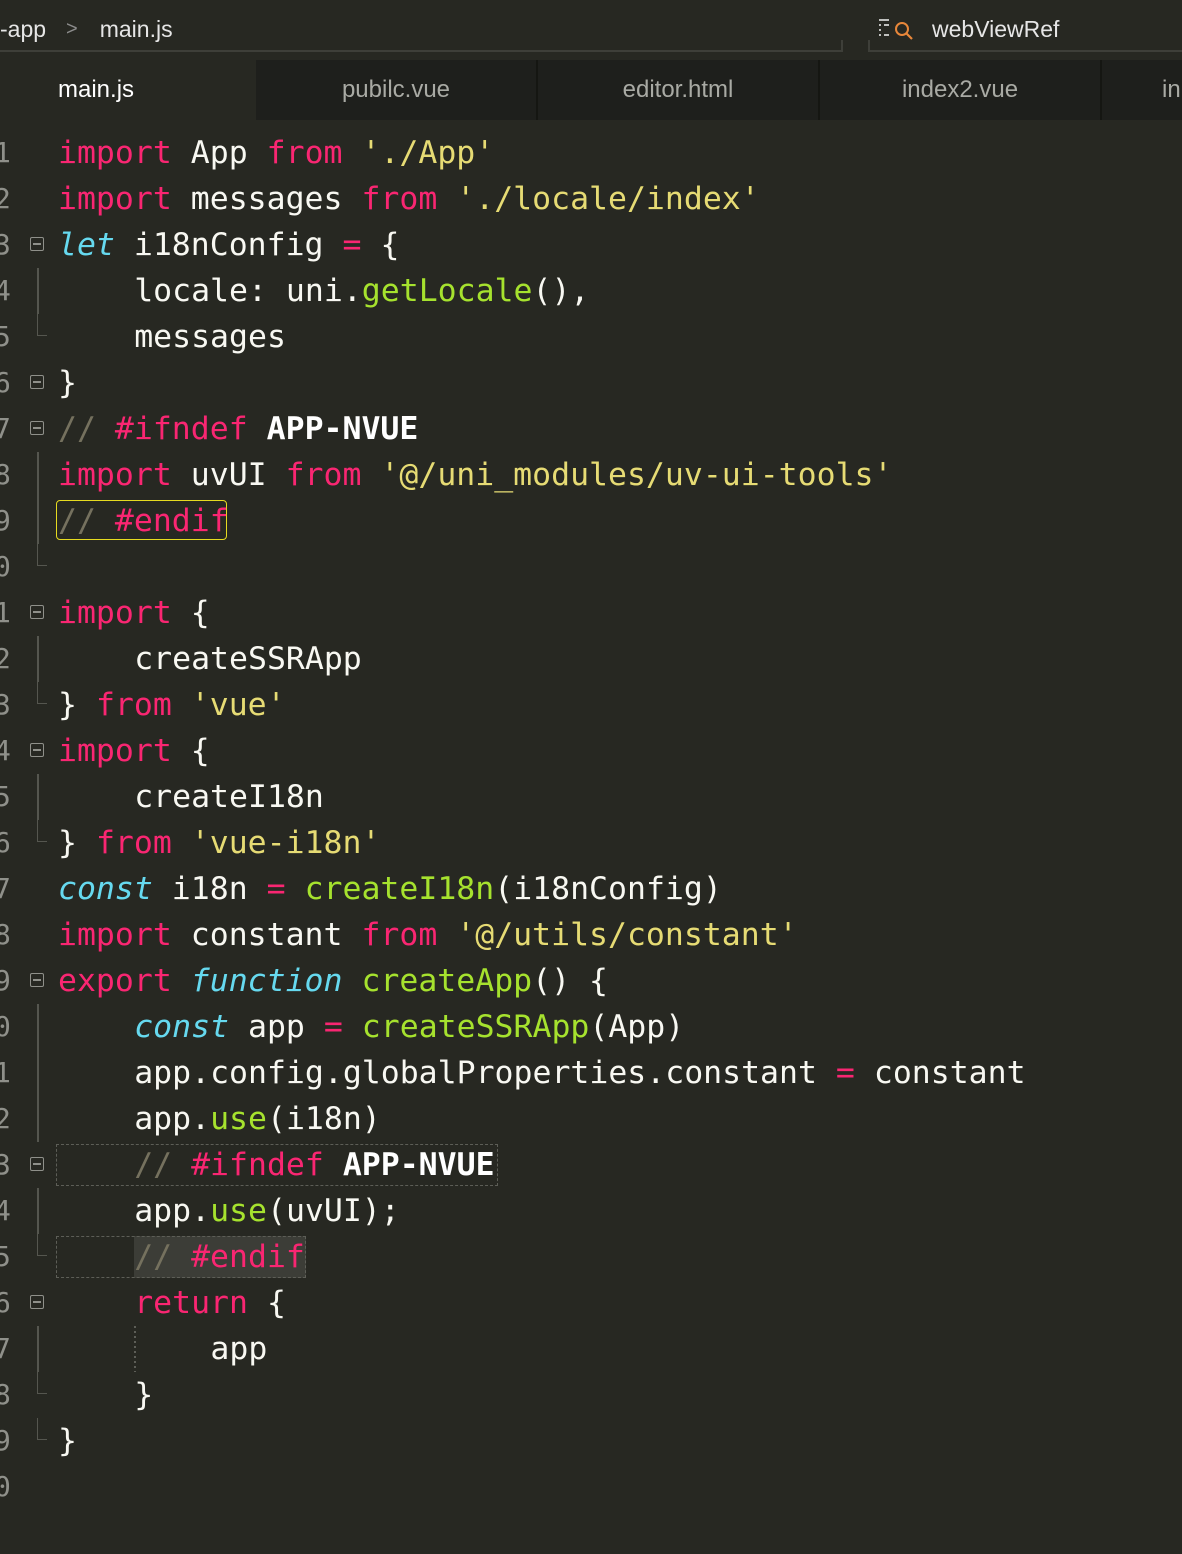 This screenshot has height=1554, width=1182. I want to click on code-line: 2 import messages from './locale/index', so click(591, 199).